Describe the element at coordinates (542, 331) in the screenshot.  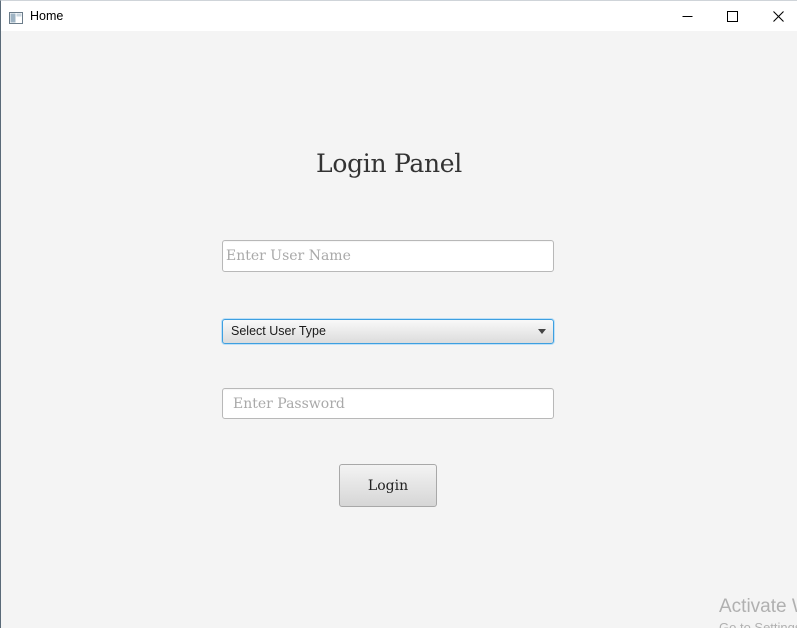
I see `chevron-down-icon` at that location.